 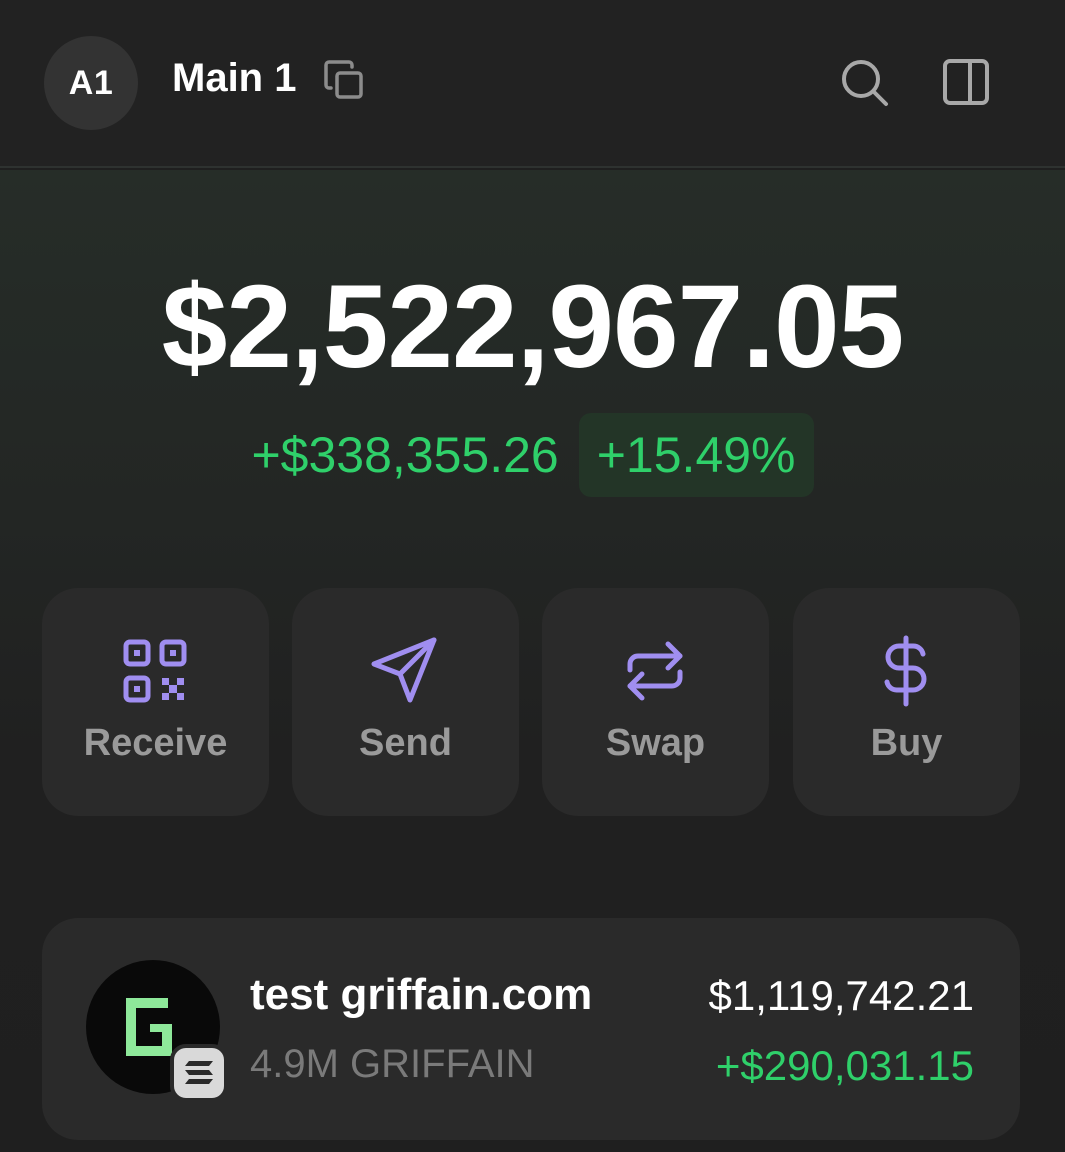 I want to click on copy-icon, so click(x=345, y=81).